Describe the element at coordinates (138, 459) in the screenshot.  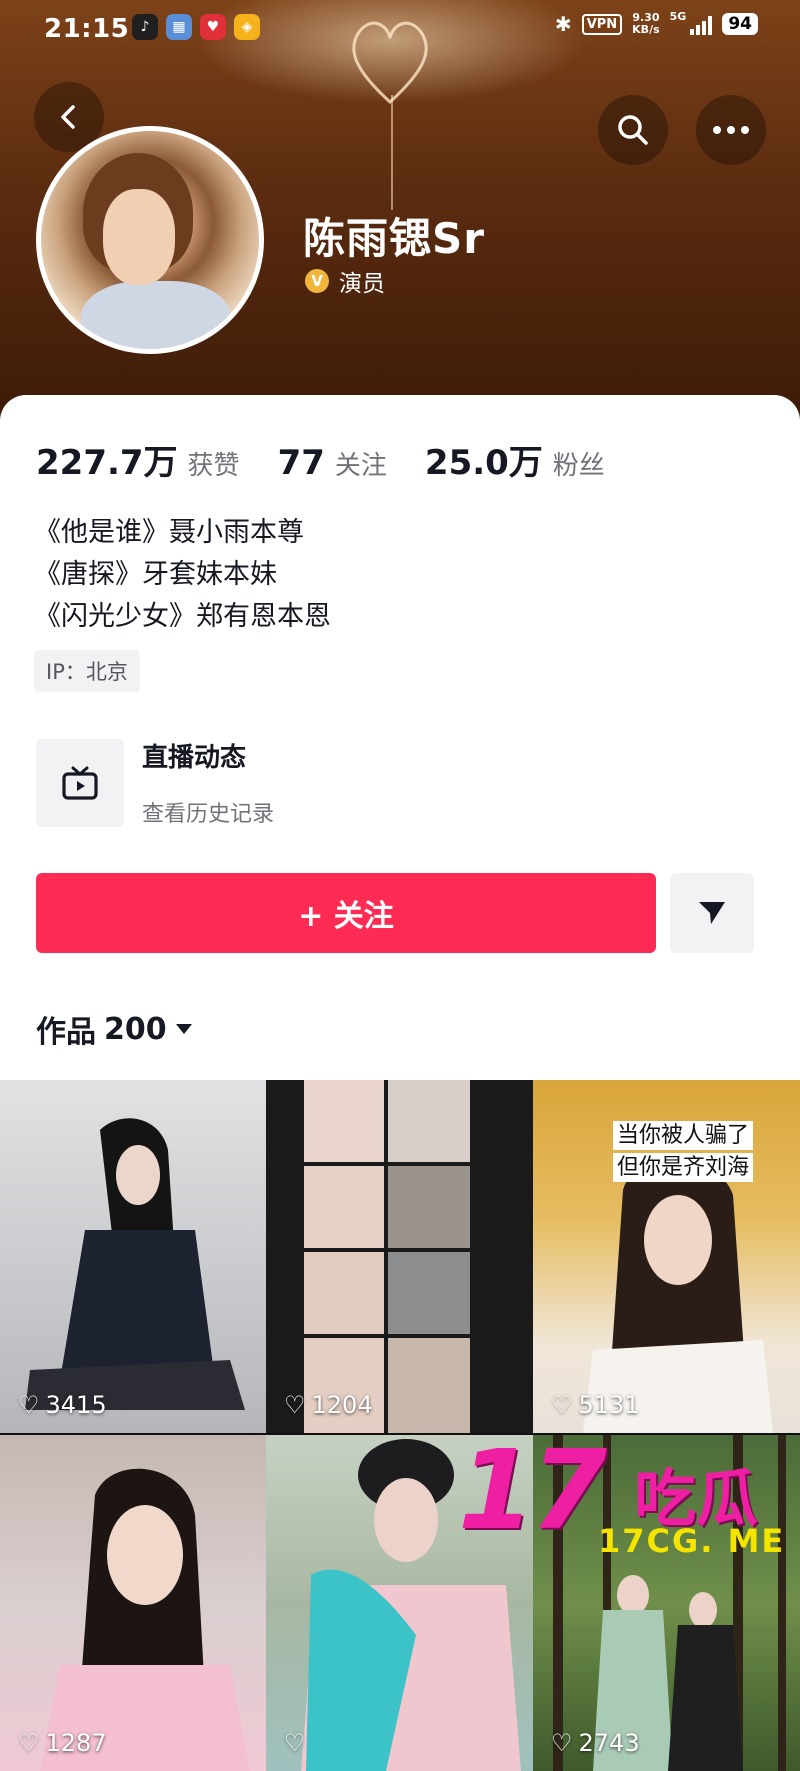
I see `stat-likes: 227.7万 获赞` at that location.